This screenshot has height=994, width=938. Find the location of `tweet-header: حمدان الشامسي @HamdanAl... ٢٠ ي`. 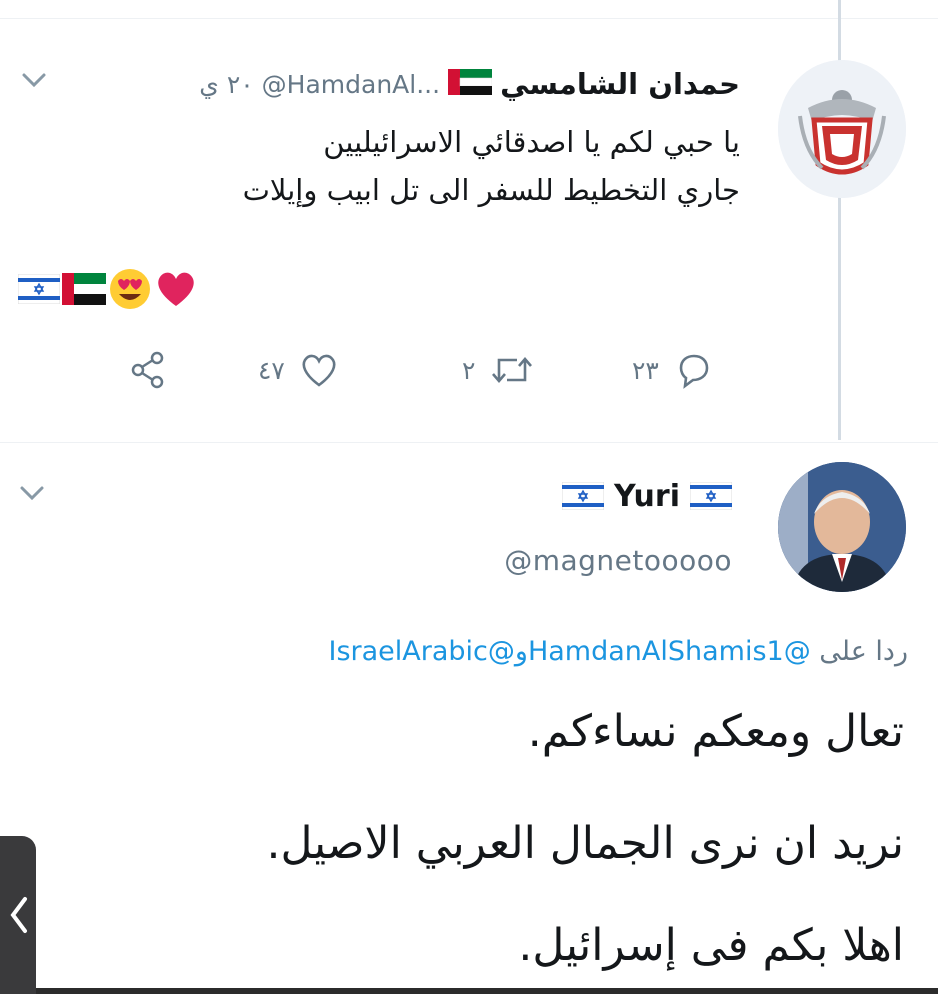

tweet-header: حمدان الشامسي @HamdanAl... ٢٠ ي is located at coordinates (469, 84).